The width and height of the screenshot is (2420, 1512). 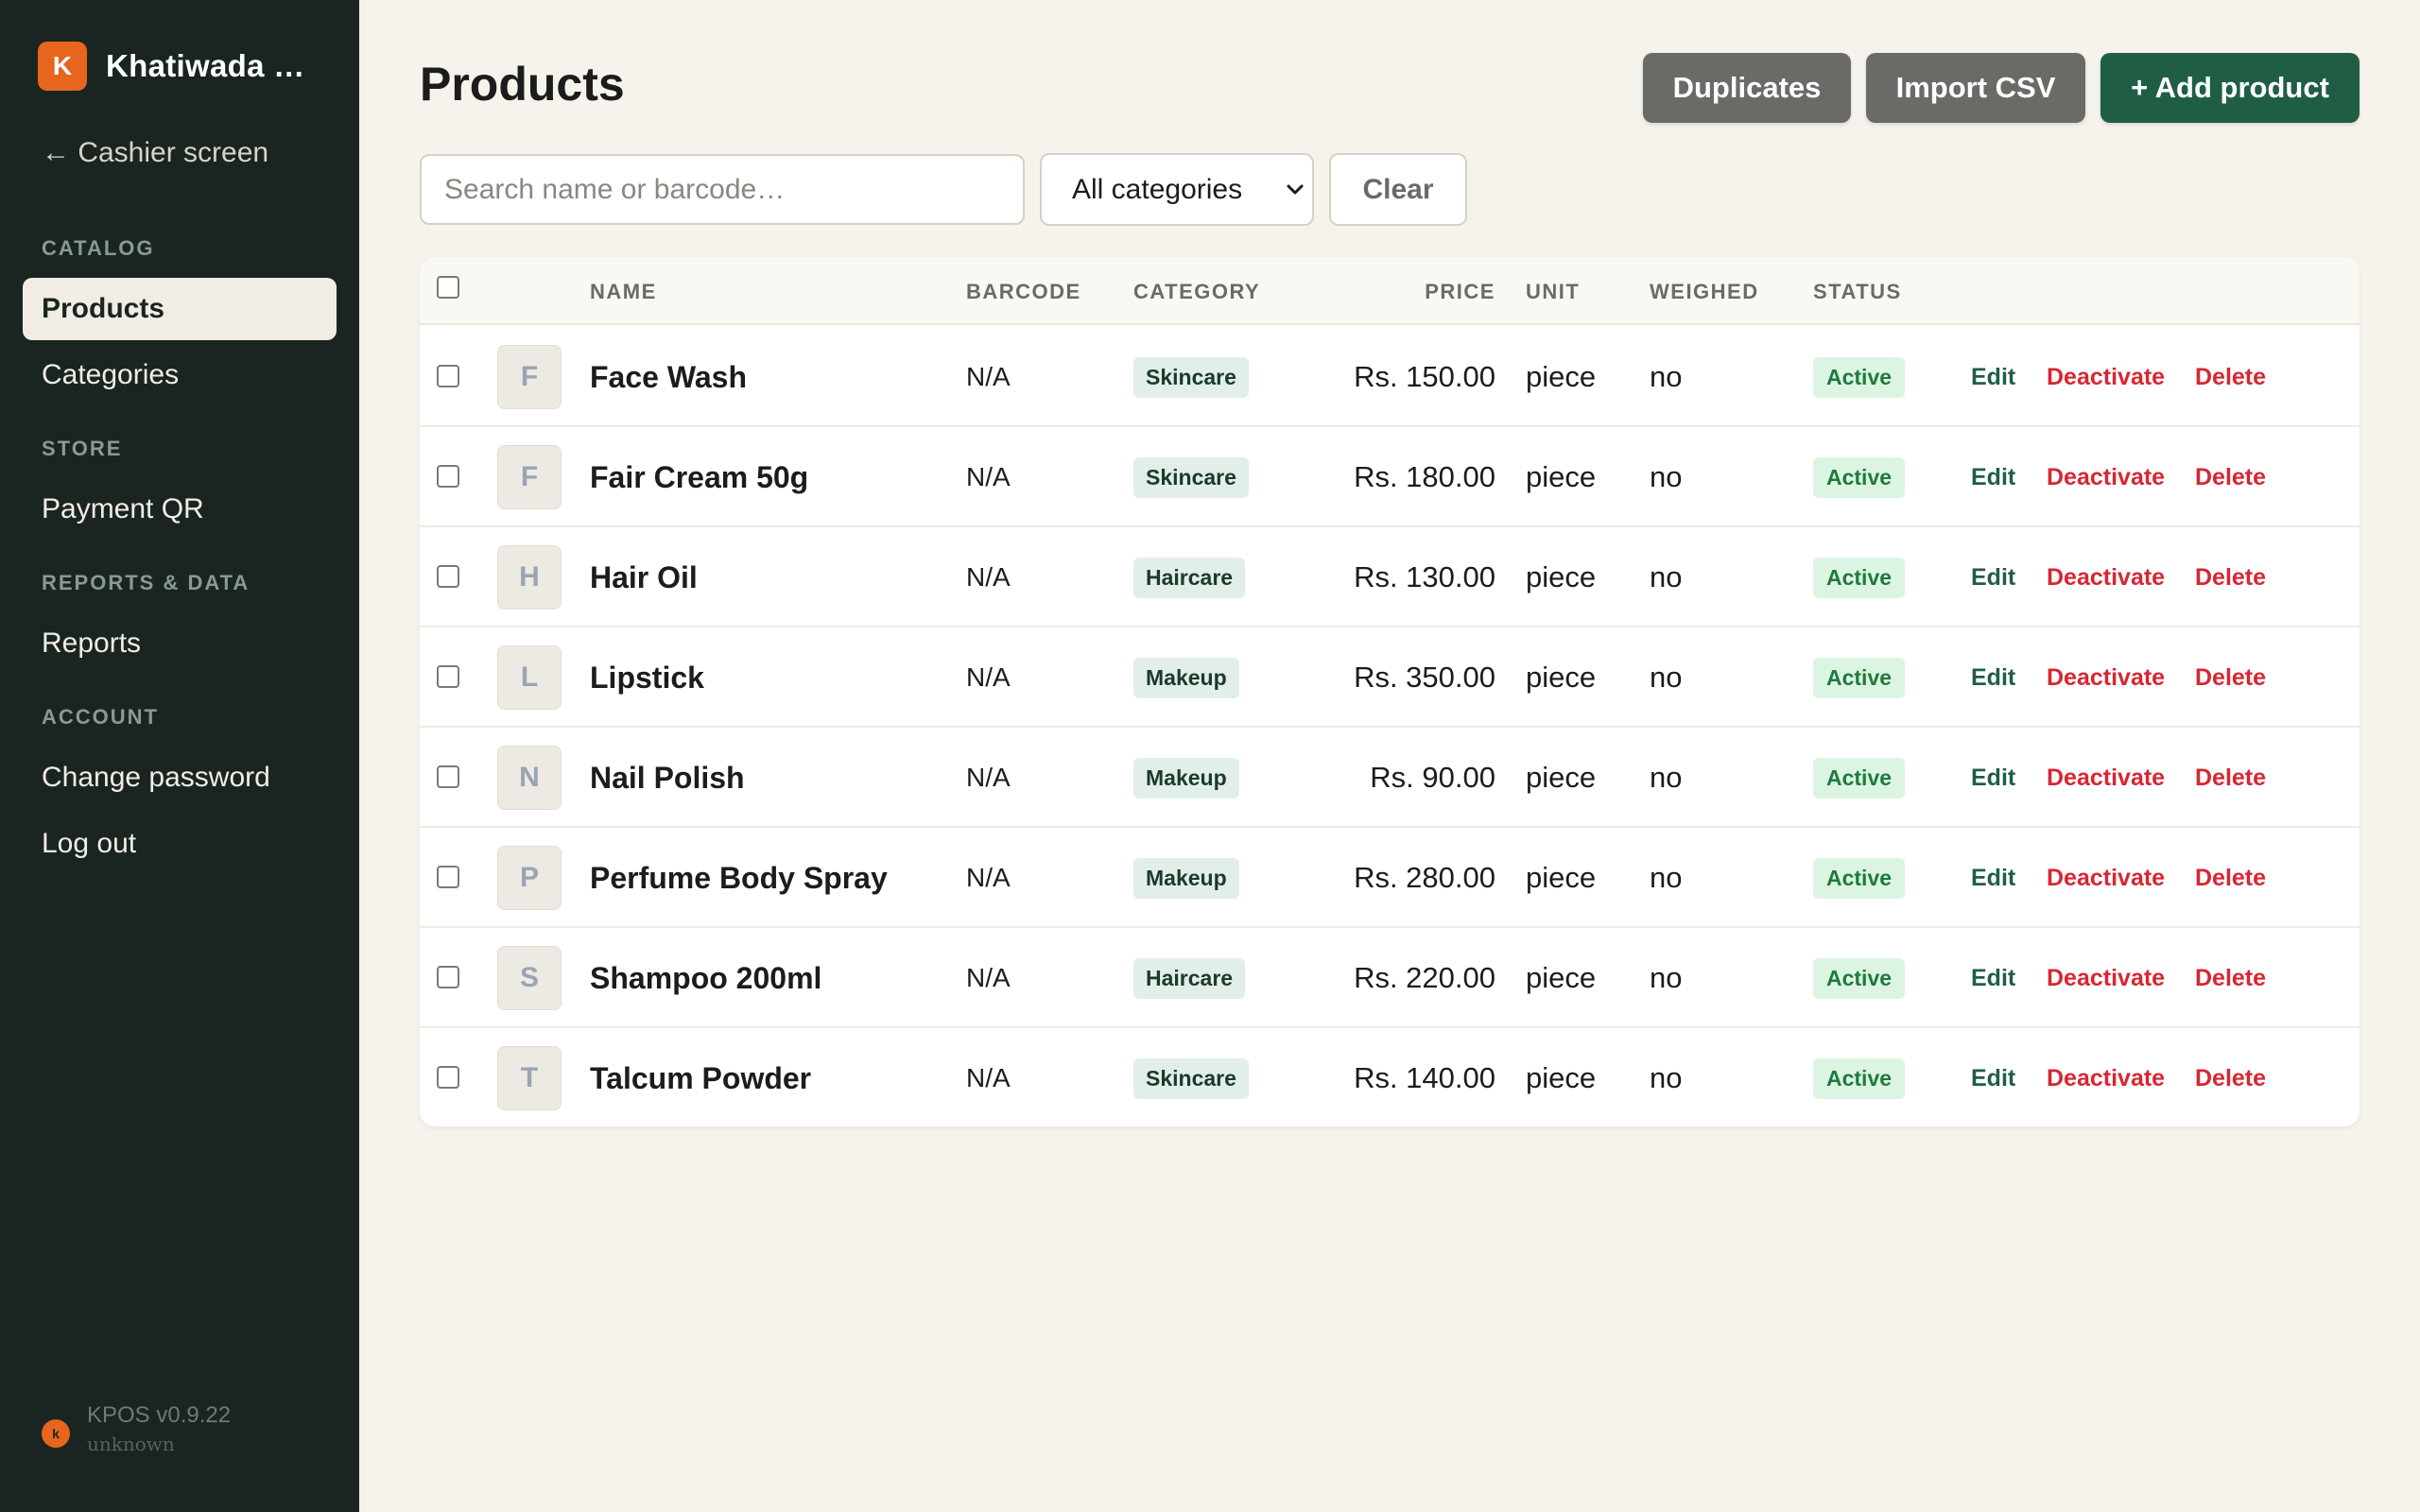 I want to click on col-weighed: WEIGHED, so click(x=1704, y=292).